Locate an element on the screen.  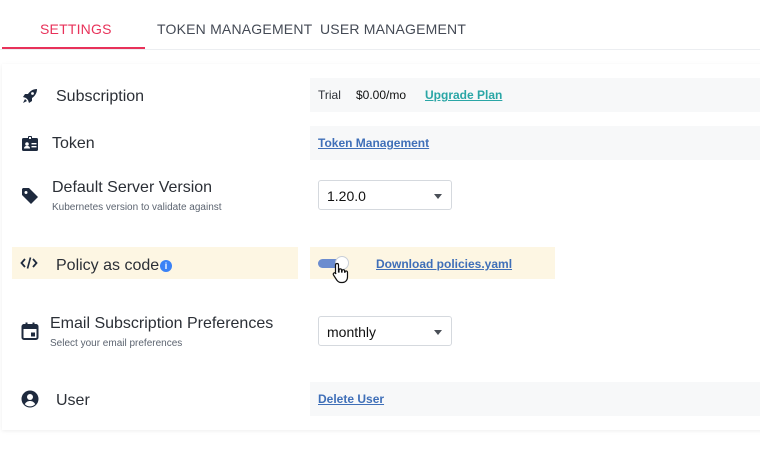
email-preferences-sublabel: Select your email preferences is located at coordinates (116, 343).